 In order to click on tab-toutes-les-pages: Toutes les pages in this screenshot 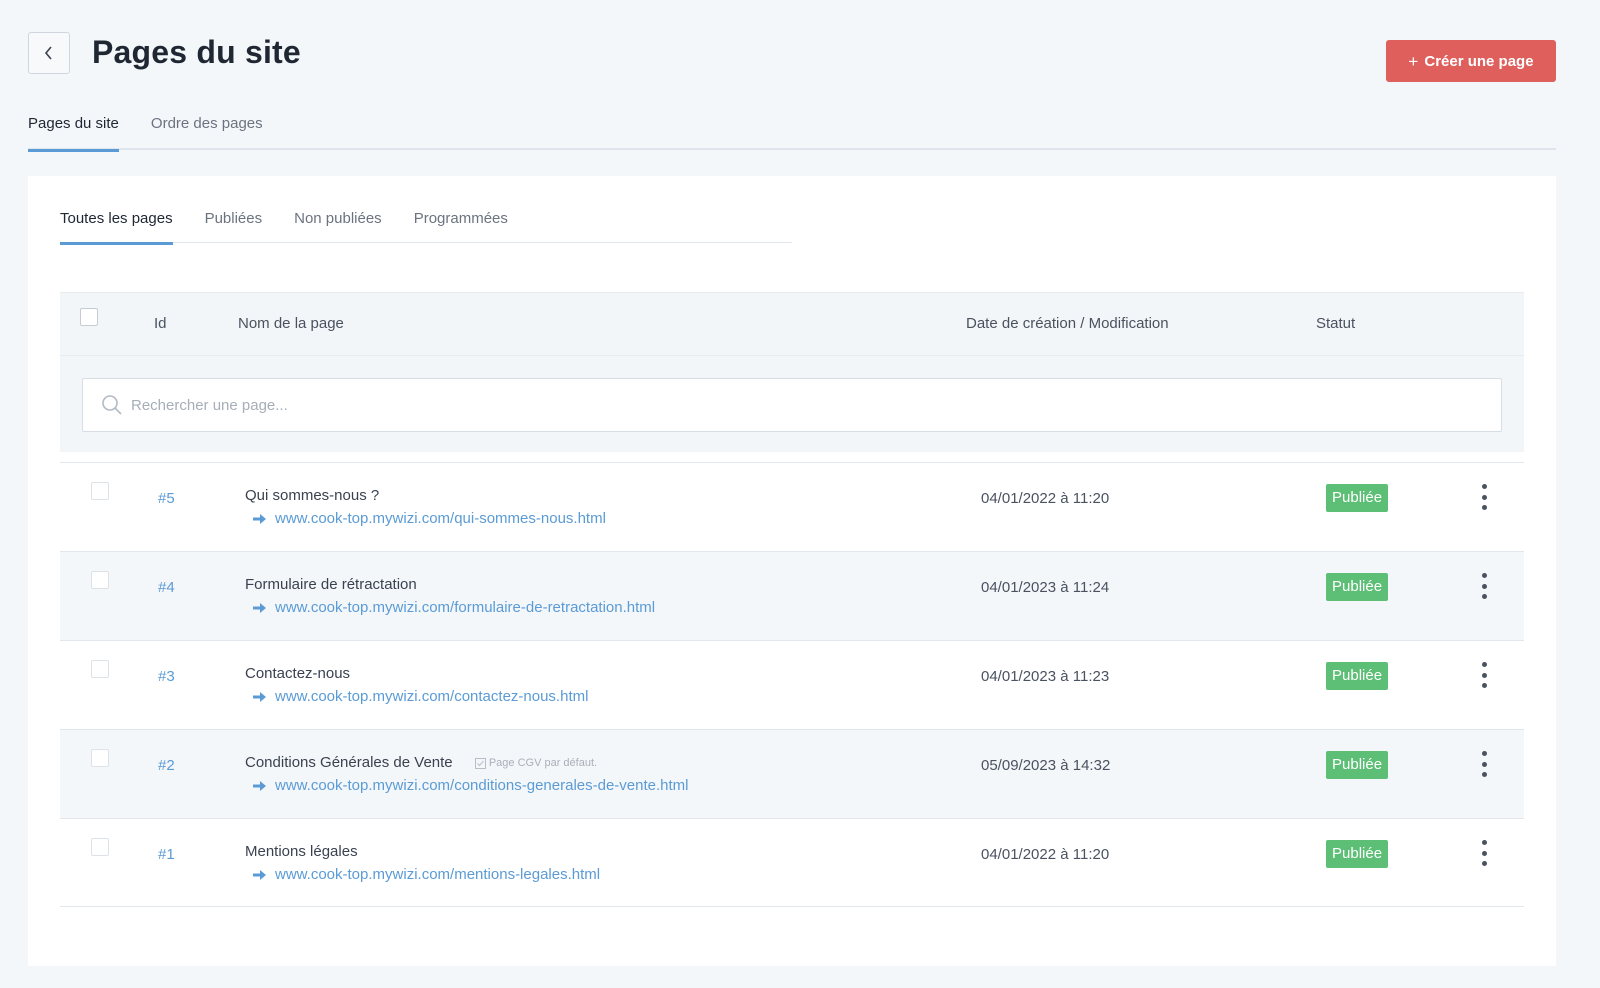, I will do `click(116, 221)`.